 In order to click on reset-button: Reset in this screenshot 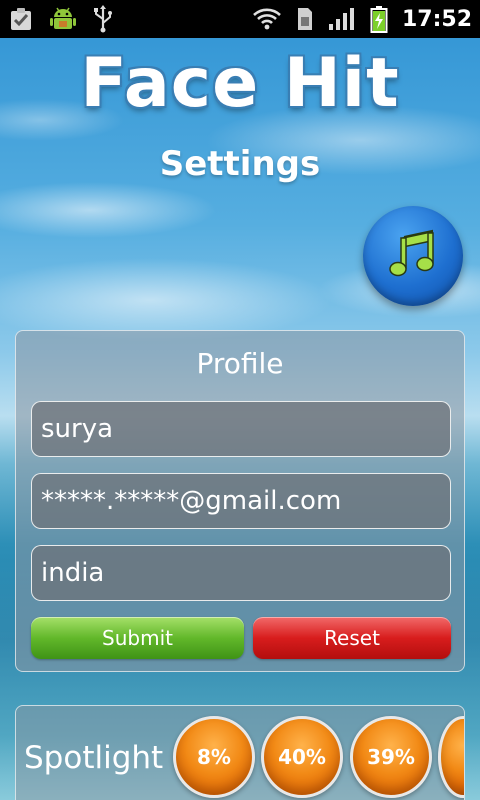, I will do `click(352, 638)`.